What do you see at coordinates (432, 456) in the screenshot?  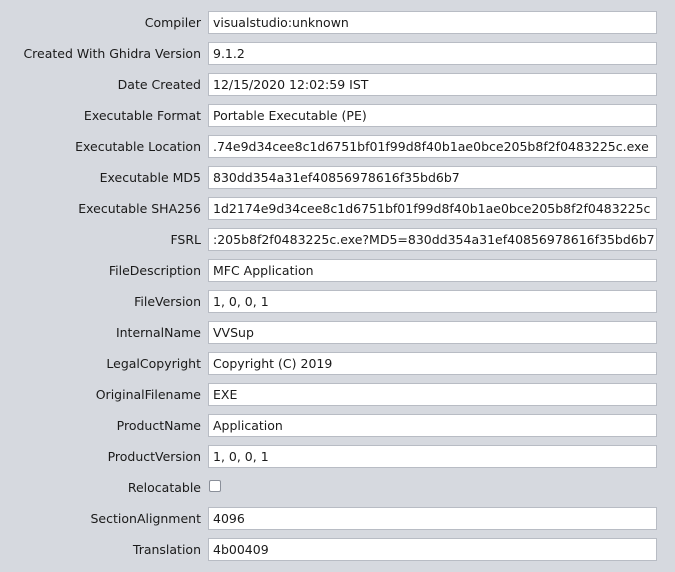 I see `product-version-field` at bounding box center [432, 456].